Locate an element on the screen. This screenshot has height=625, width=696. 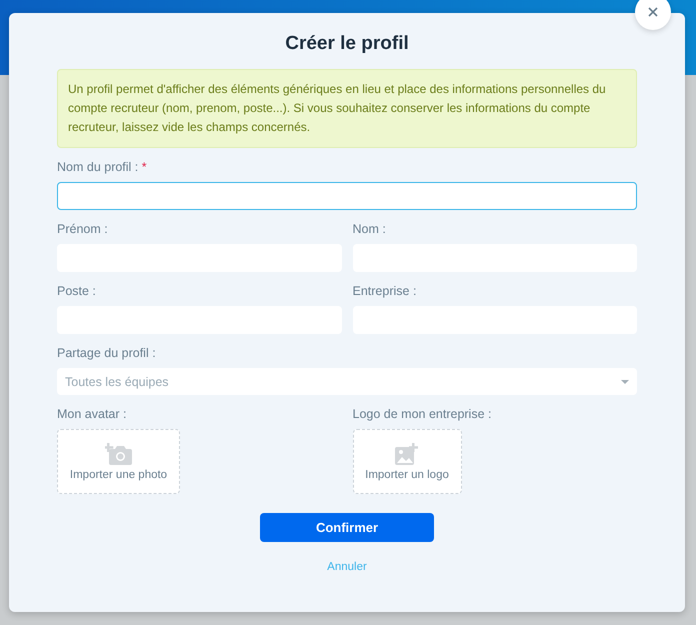
field-label: Partage du profil : is located at coordinates (107, 353).